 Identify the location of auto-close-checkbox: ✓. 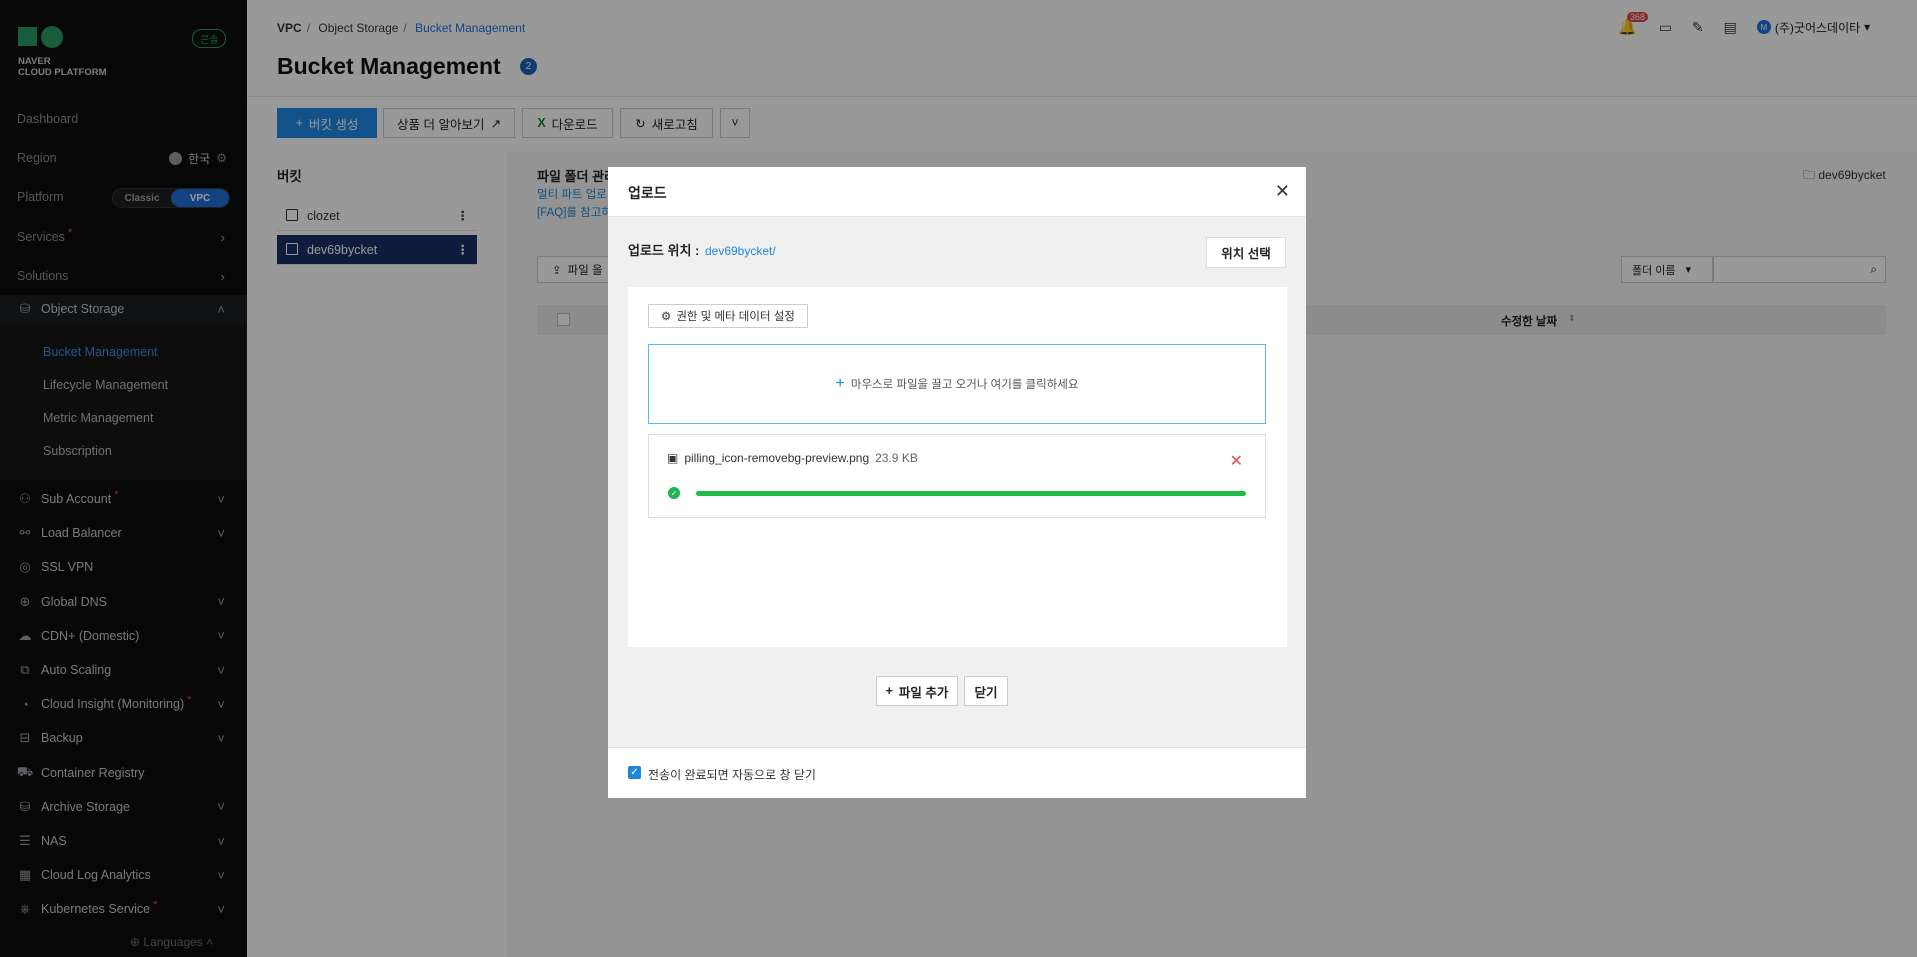
(634, 772).